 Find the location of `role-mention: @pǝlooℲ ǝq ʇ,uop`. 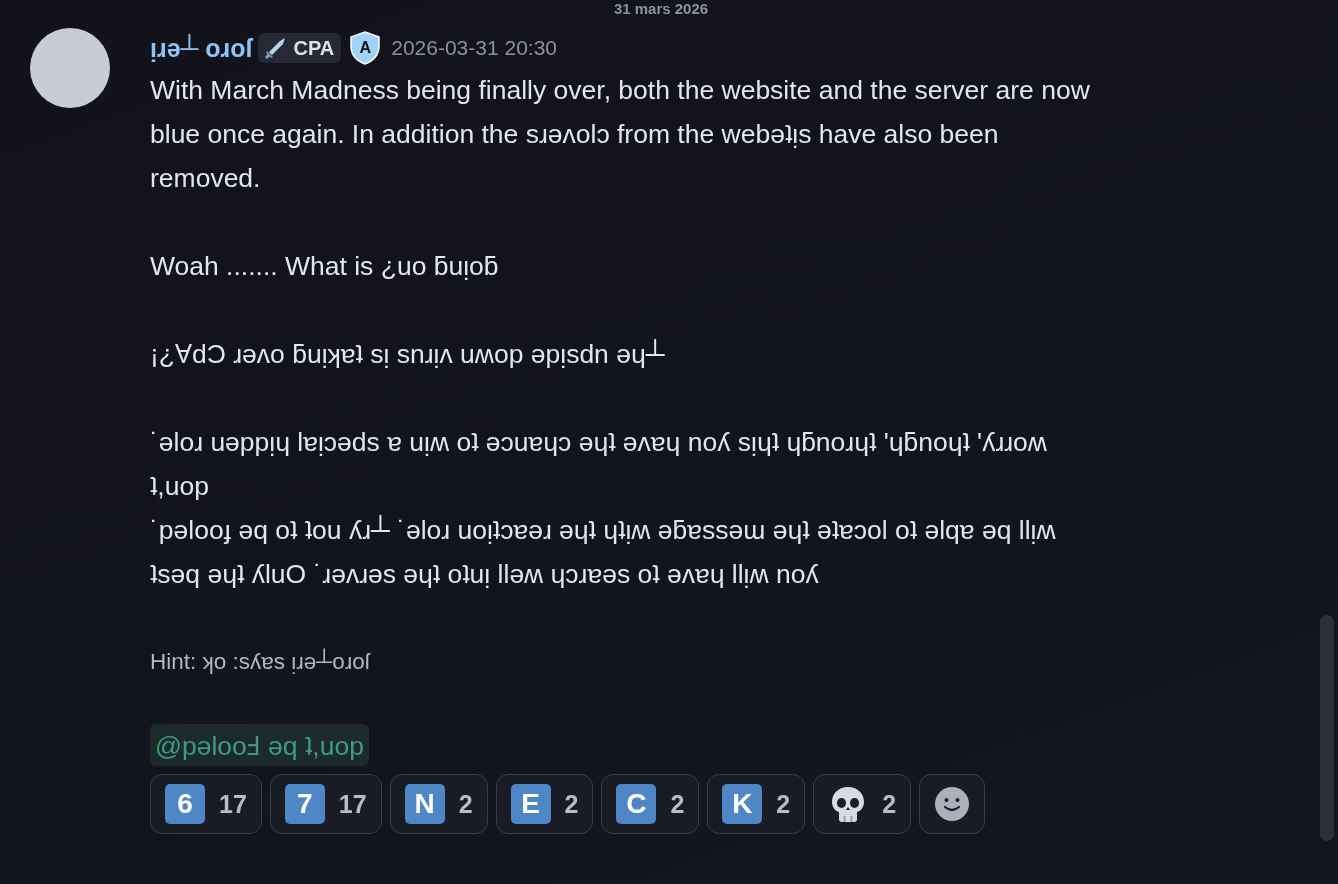

role-mention: @pǝlooℲ ǝq ʇ,uop is located at coordinates (259, 745).